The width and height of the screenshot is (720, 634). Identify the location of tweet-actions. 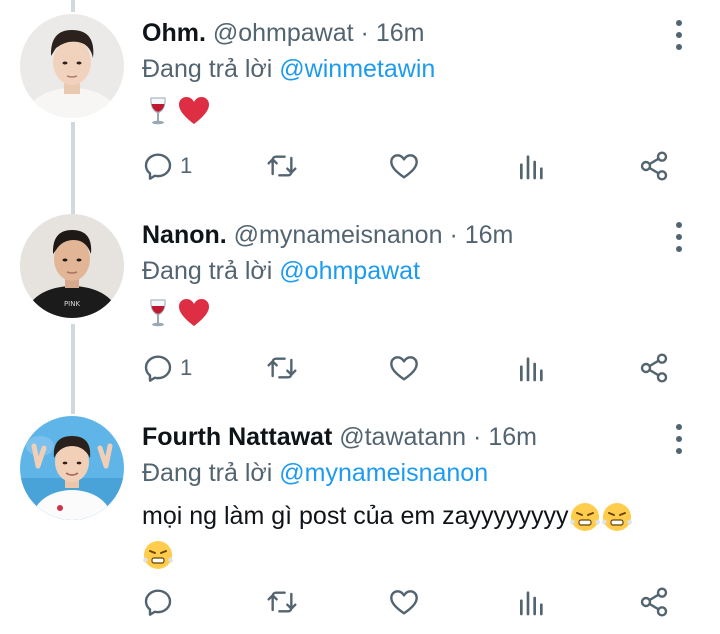
(412, 602).